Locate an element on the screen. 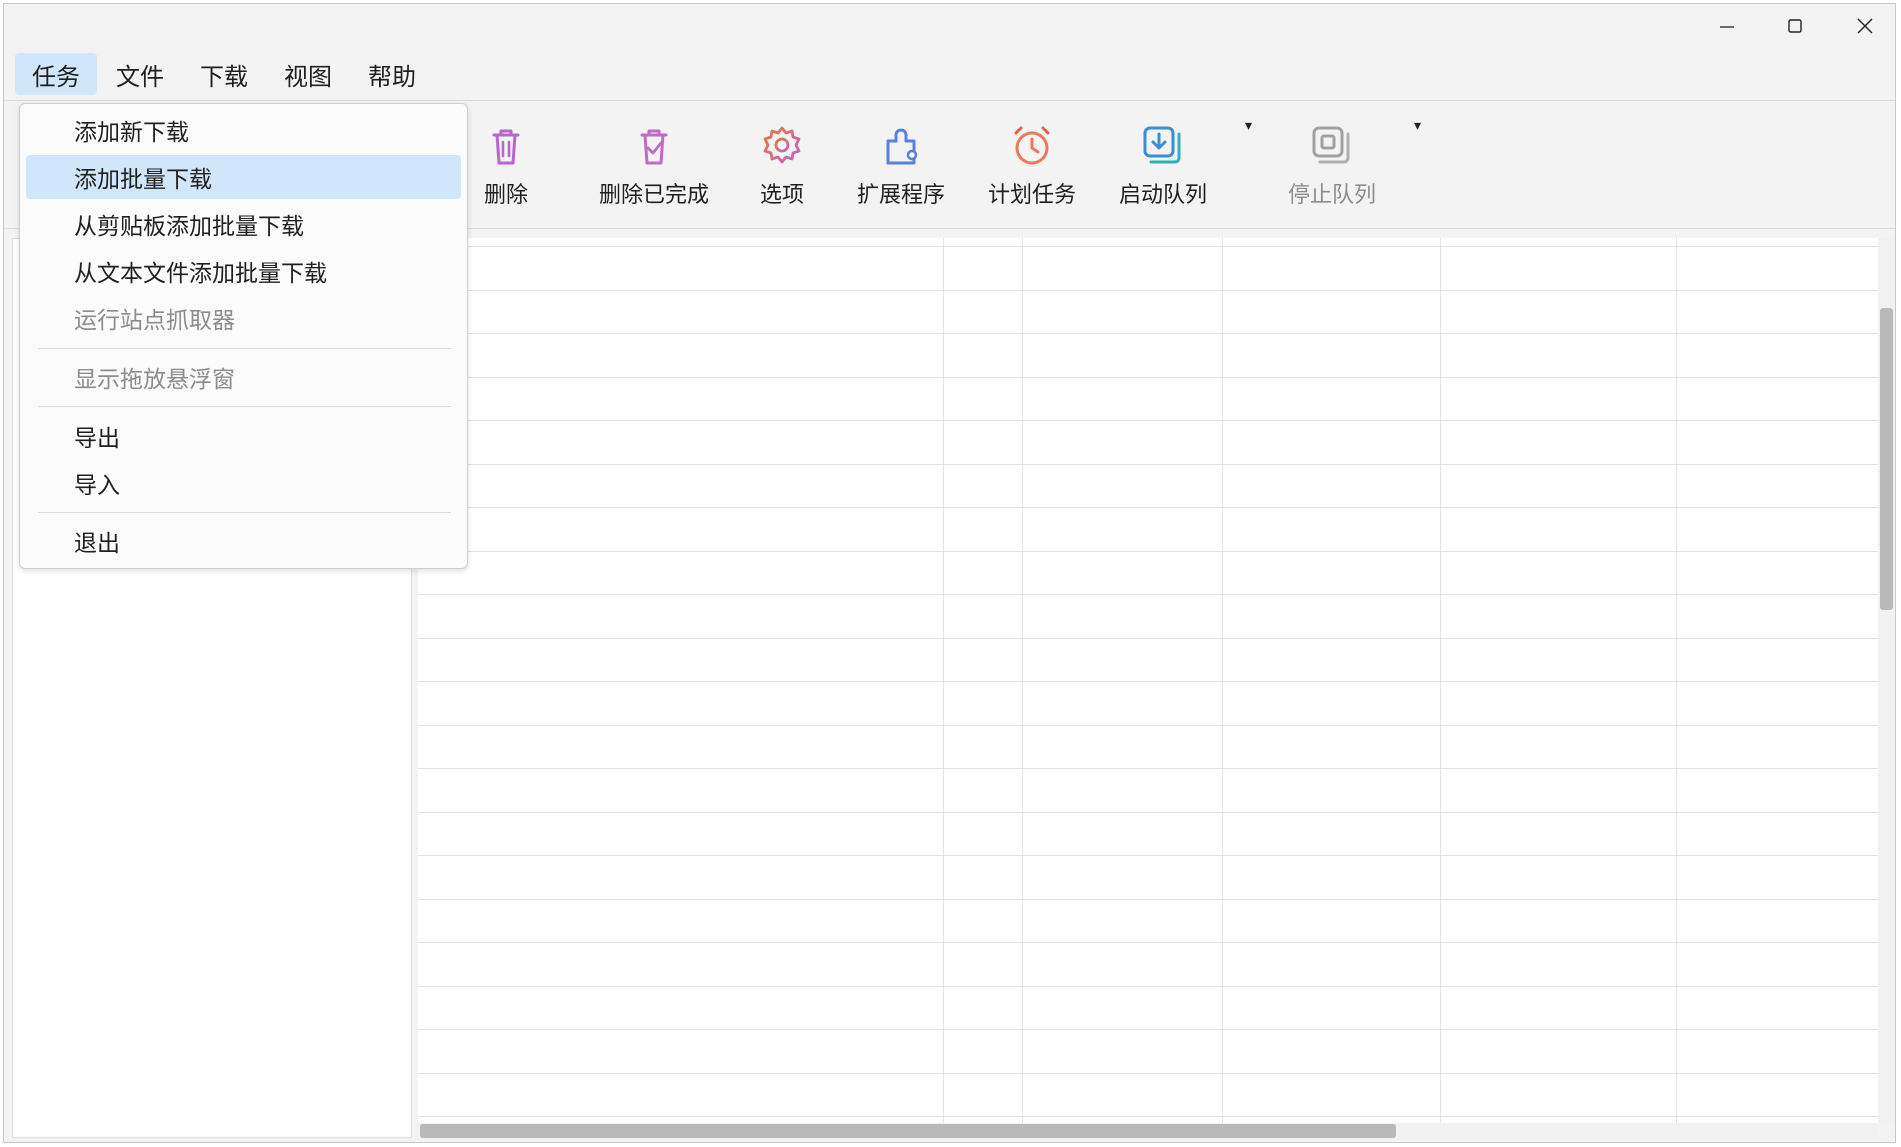 The width and height of the screenshot is (1901, 1147). start-queue-dropdown-arrow: ▾ is located at coordinates (1248, 126).